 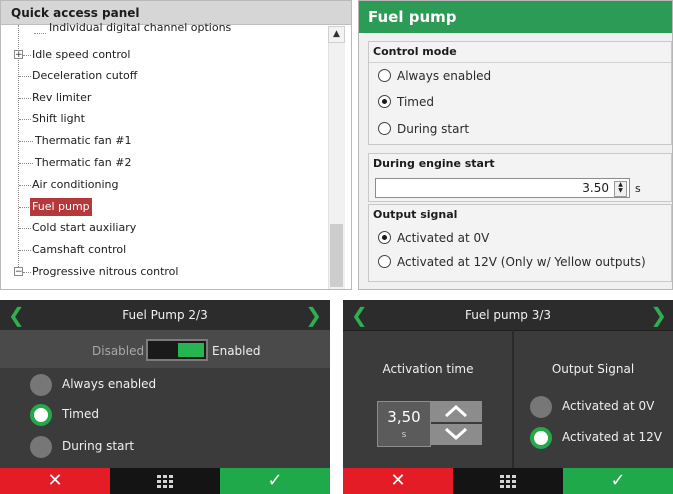 I want to click on tree-item-air-conditioning: Air conditioning, so click(x=161, y=185).